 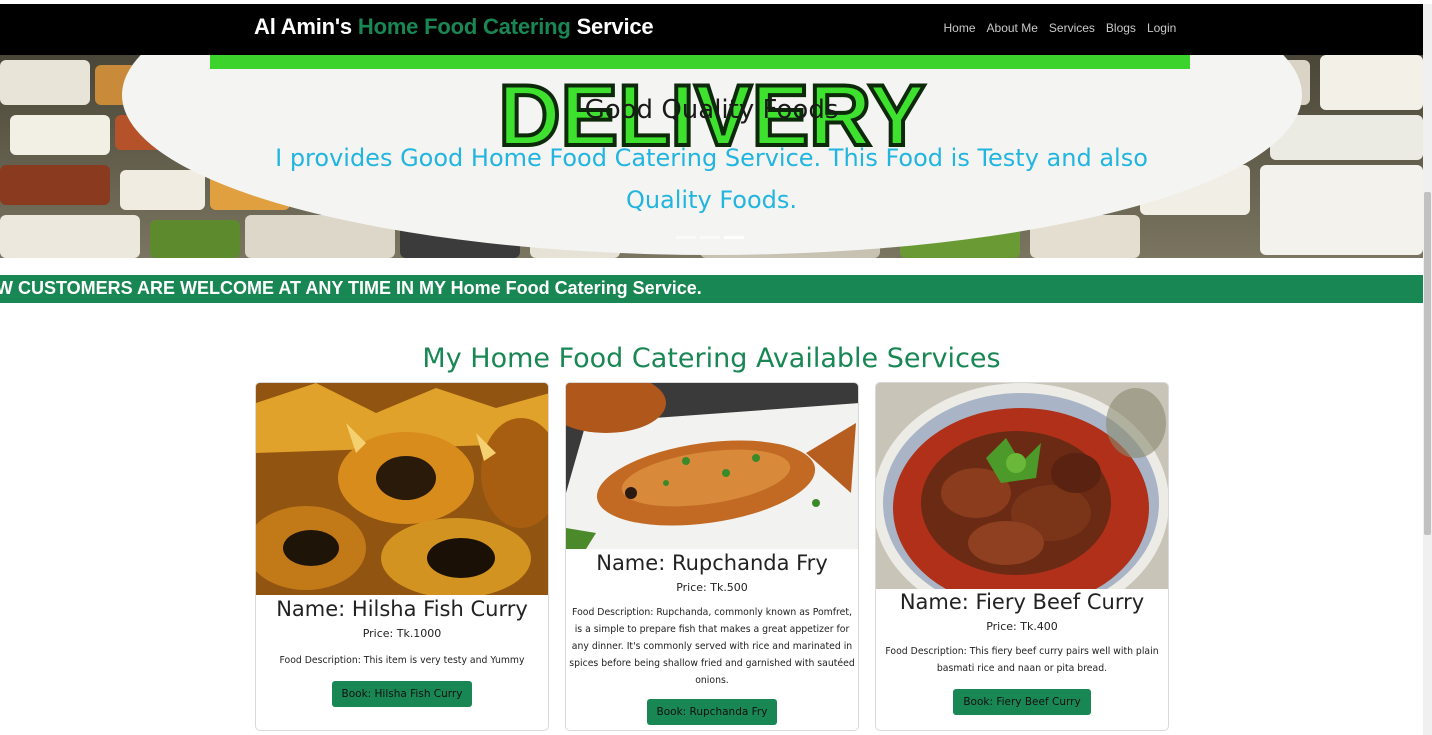 What do you see at coordinates (464, 26) in the screenshot?
I see `brand-part-2: Home Food Catering` at bounding box center [464, 26].